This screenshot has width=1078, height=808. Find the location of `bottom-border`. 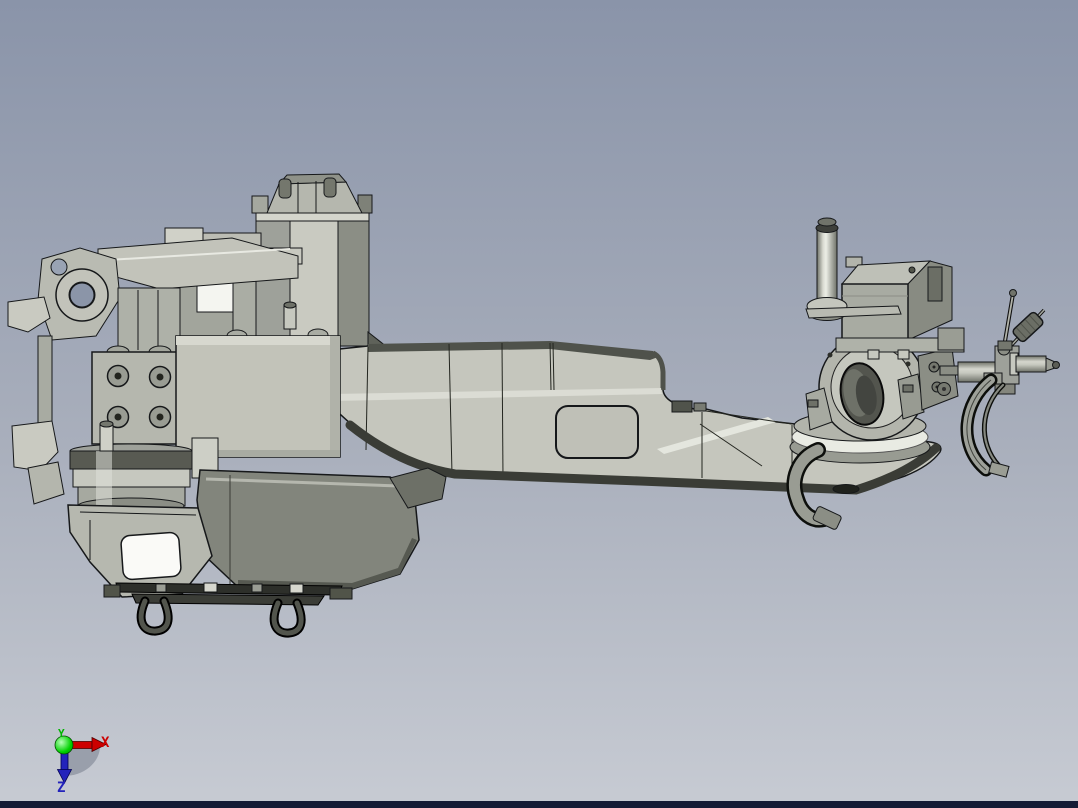

bottom-border is located at coordinates (539, 804).